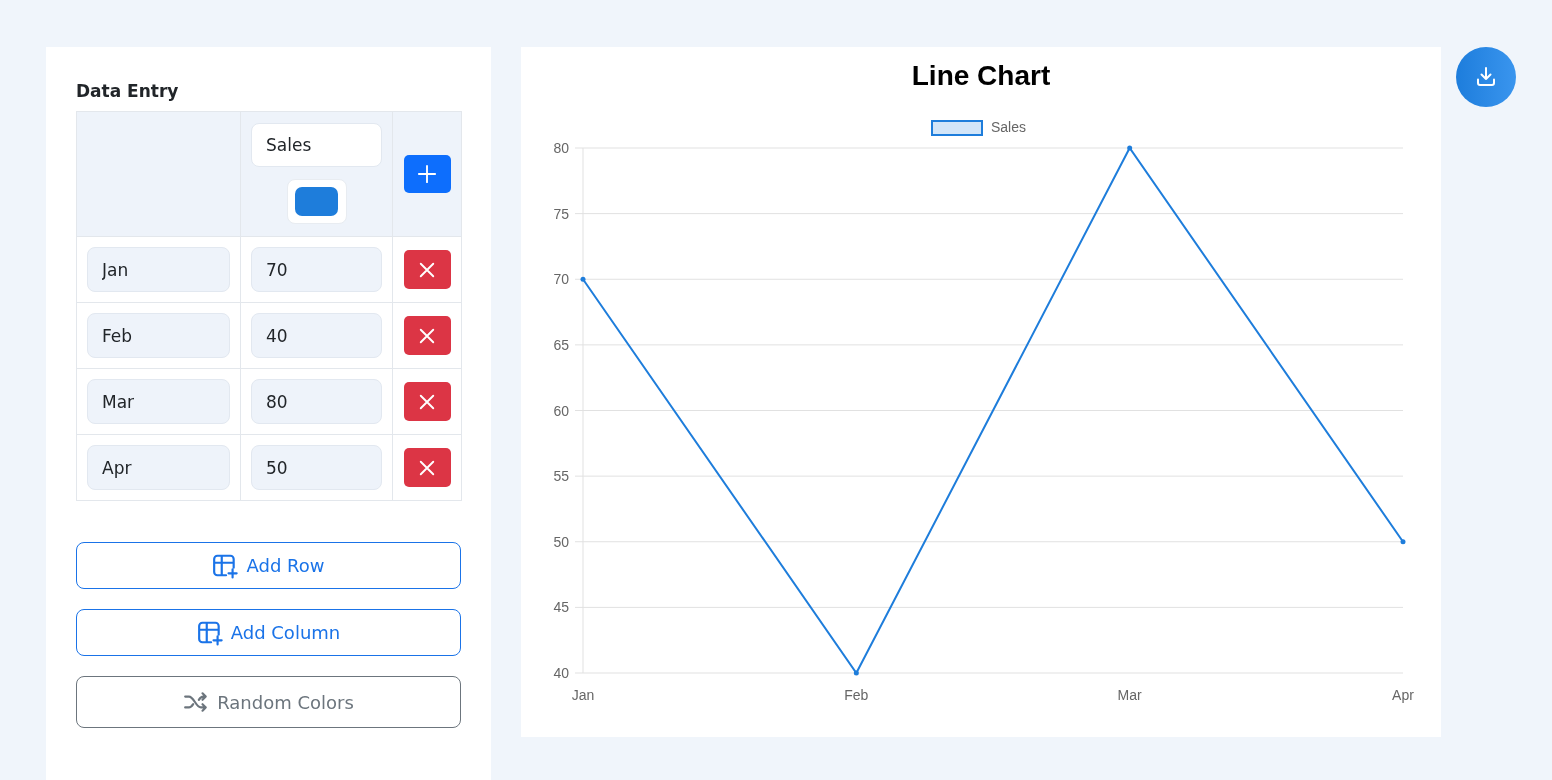  I want to click on x-axis-label: Apr, so click(1403, 695).